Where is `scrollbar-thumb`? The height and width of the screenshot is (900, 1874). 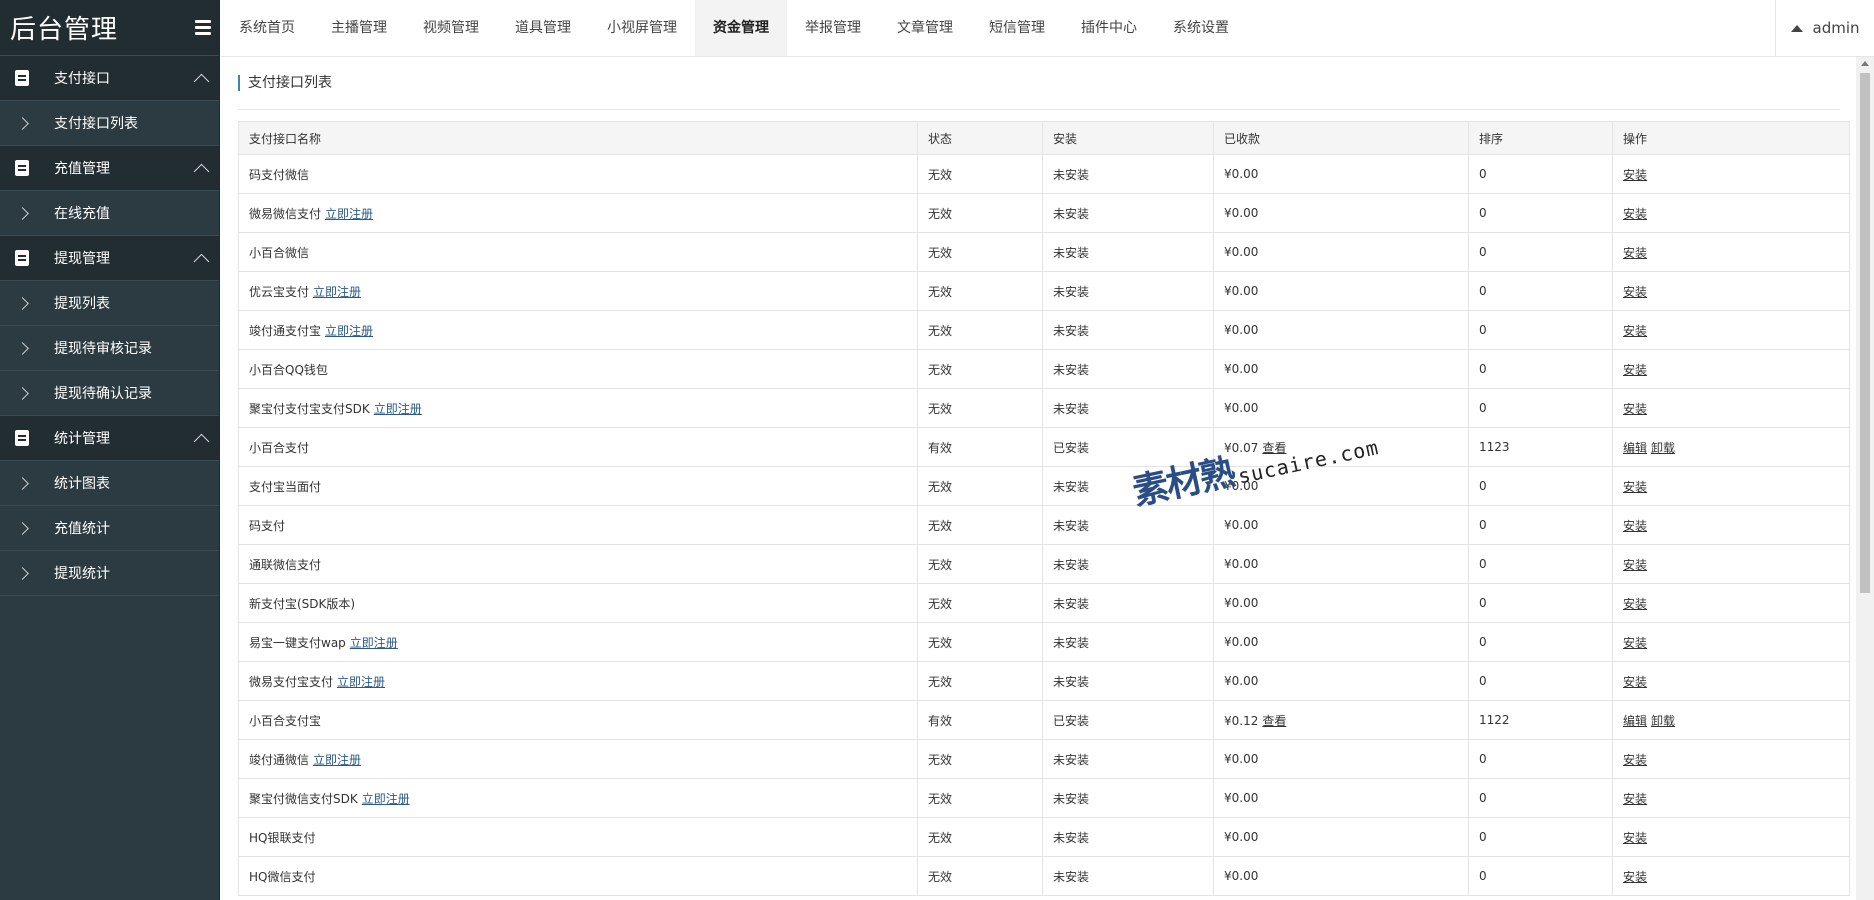 scrollbar-thumb is located at coordinates (1865, 333).